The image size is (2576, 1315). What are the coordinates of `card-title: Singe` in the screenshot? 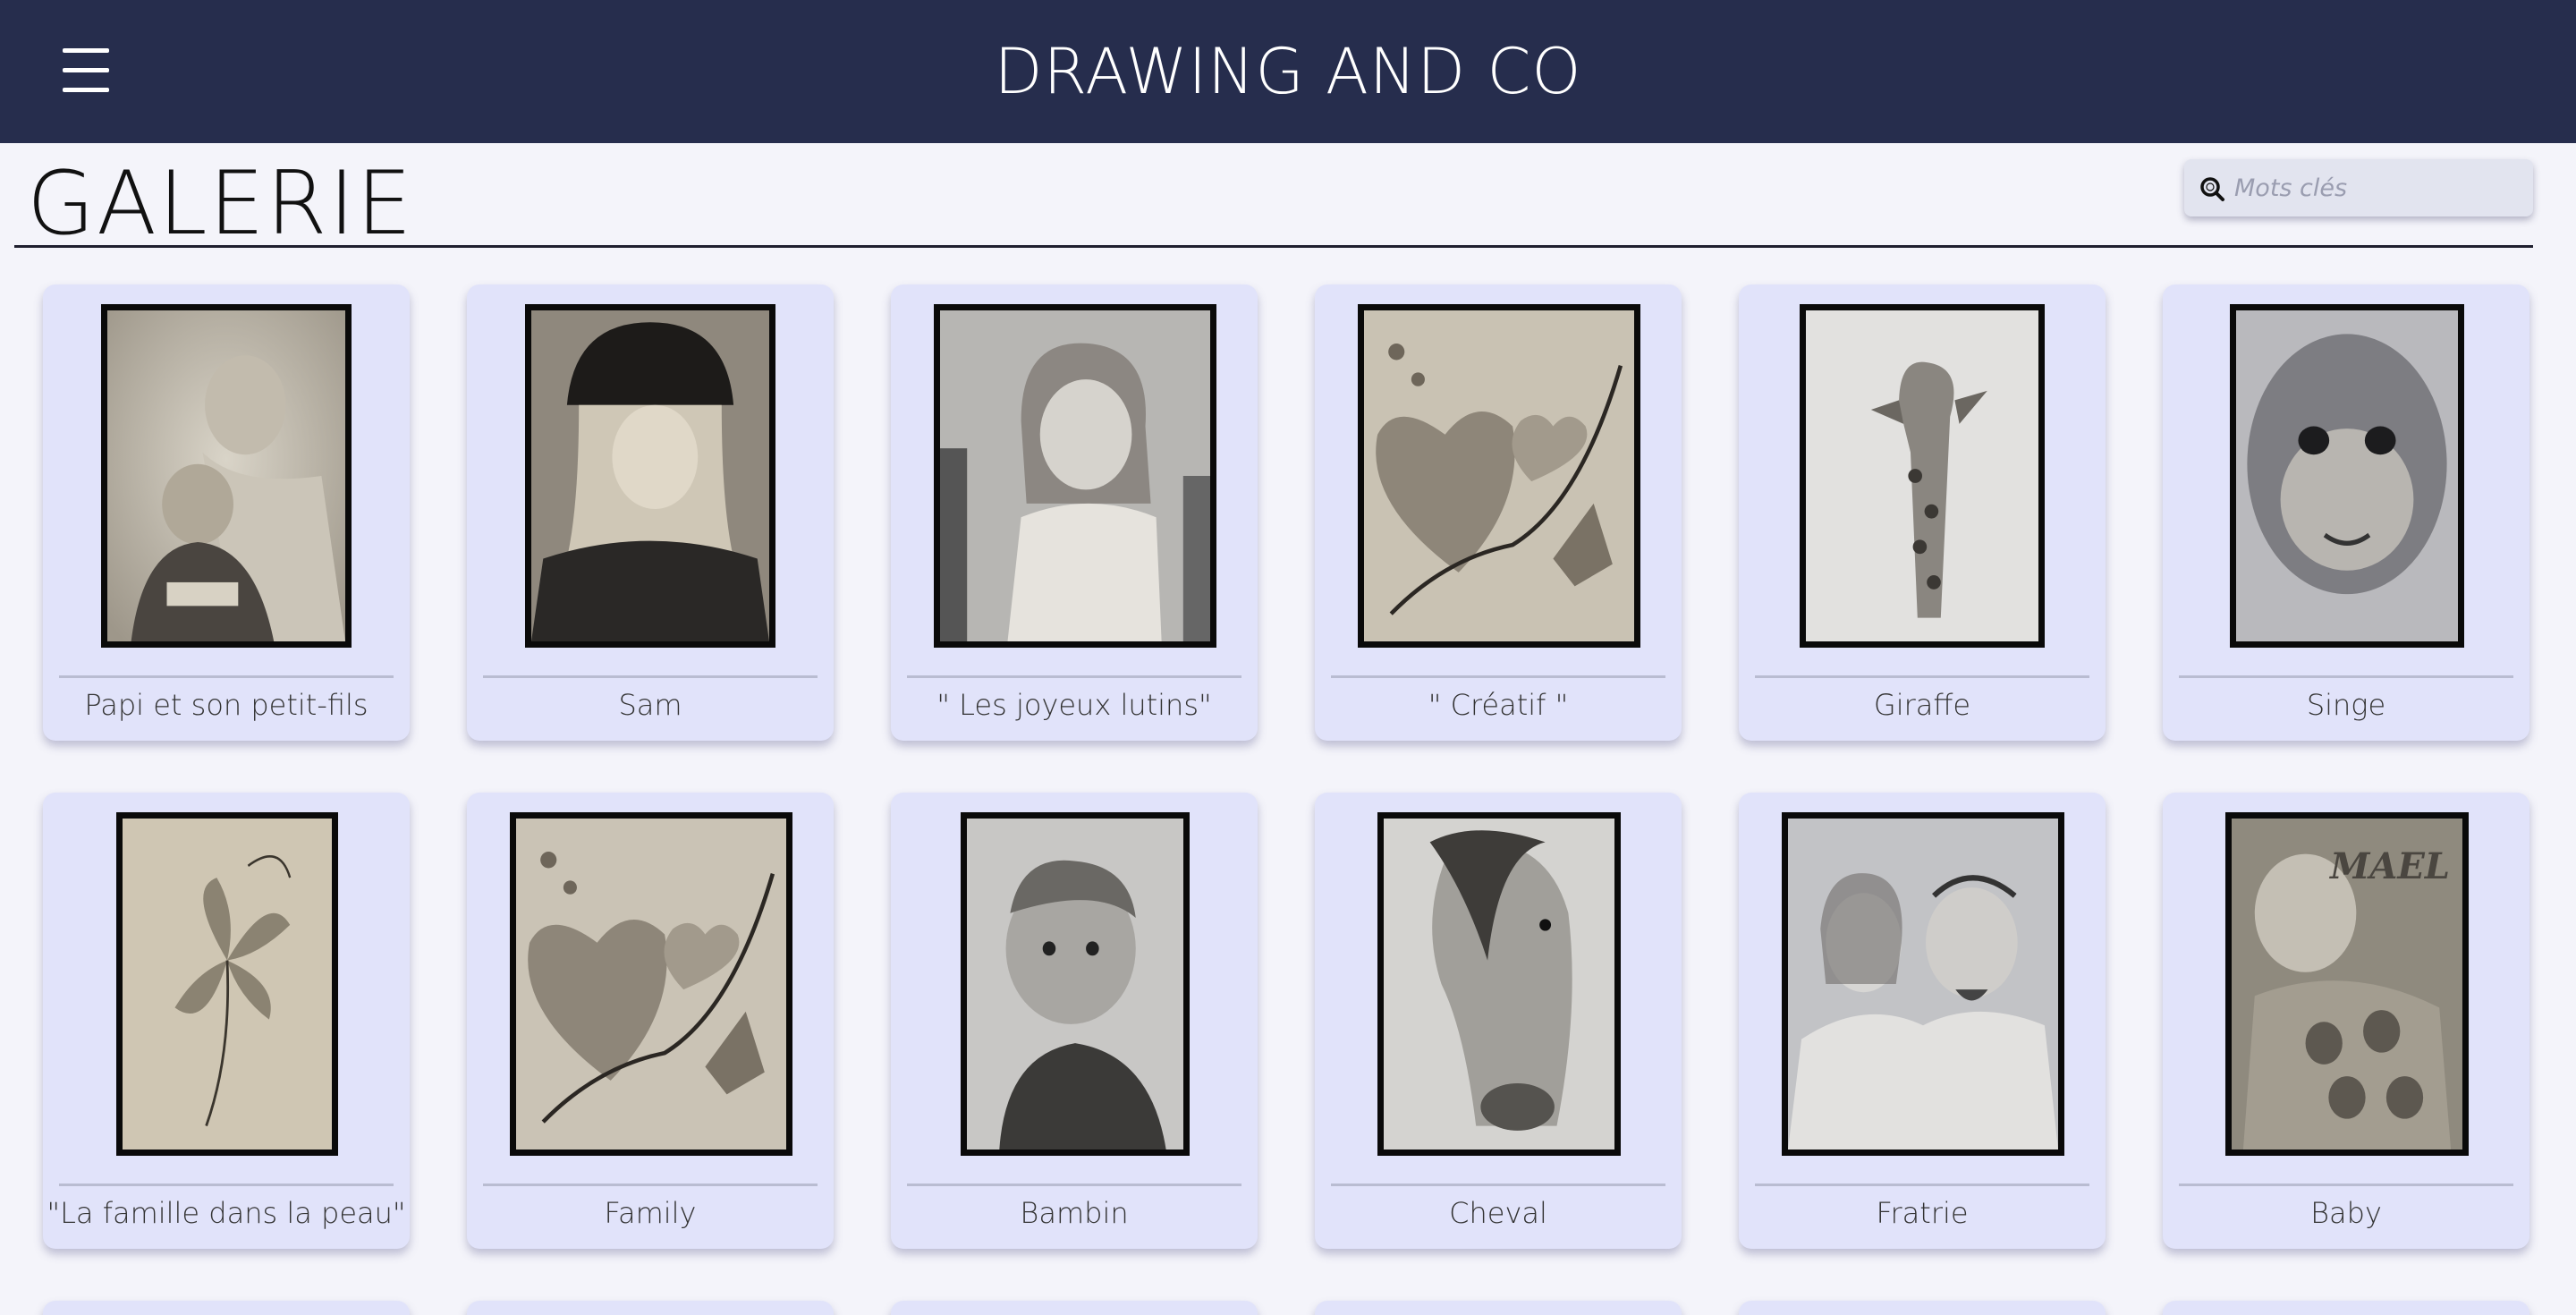 It's located at (2346, 705).